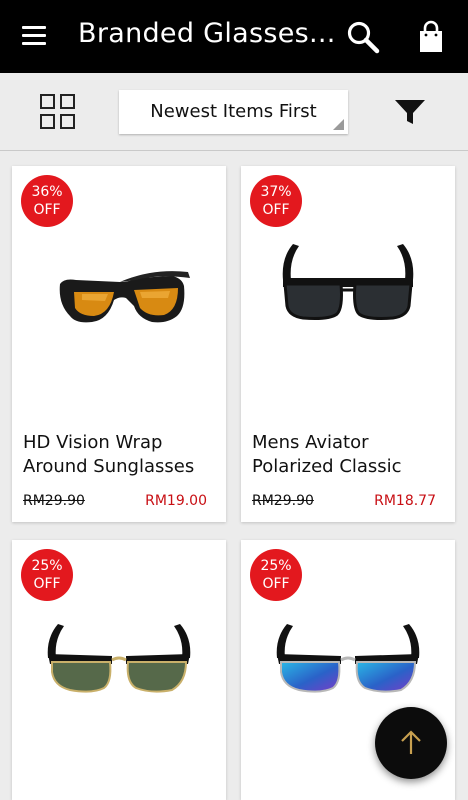 The image size is (468, 800). Describe the element at coordinates (58, 112) in the screenshot. I see `grid-view-icon` at that location.